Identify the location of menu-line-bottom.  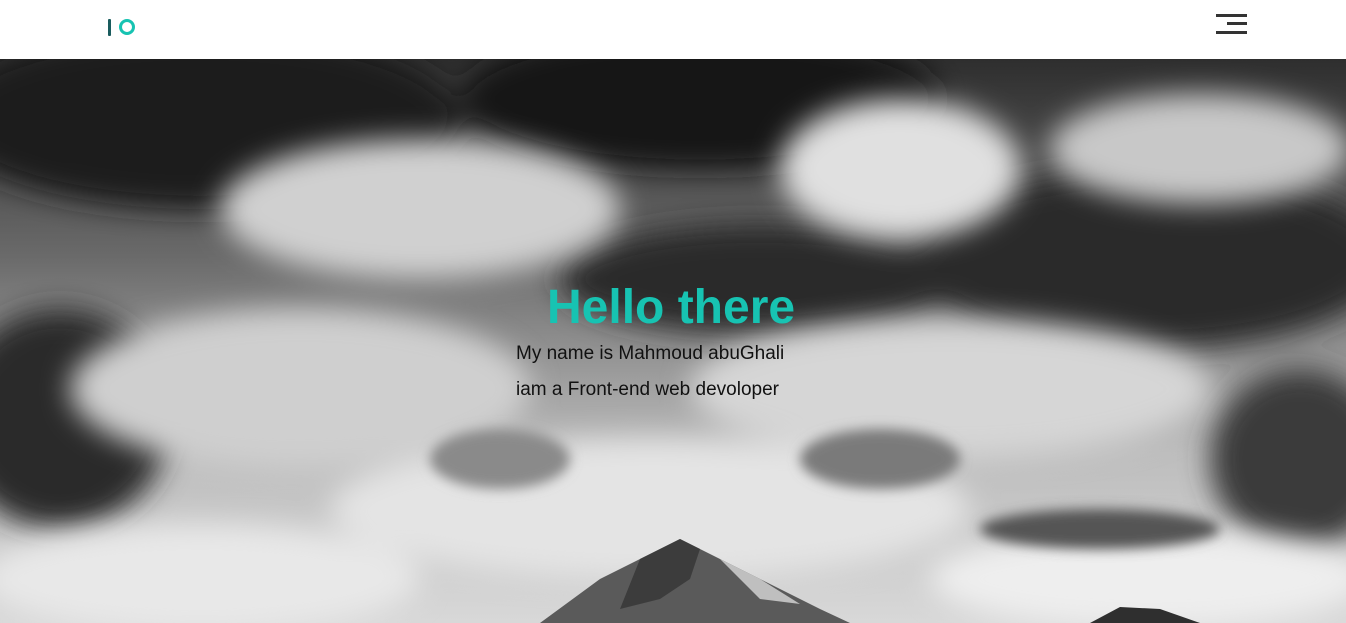
(1231, 32).